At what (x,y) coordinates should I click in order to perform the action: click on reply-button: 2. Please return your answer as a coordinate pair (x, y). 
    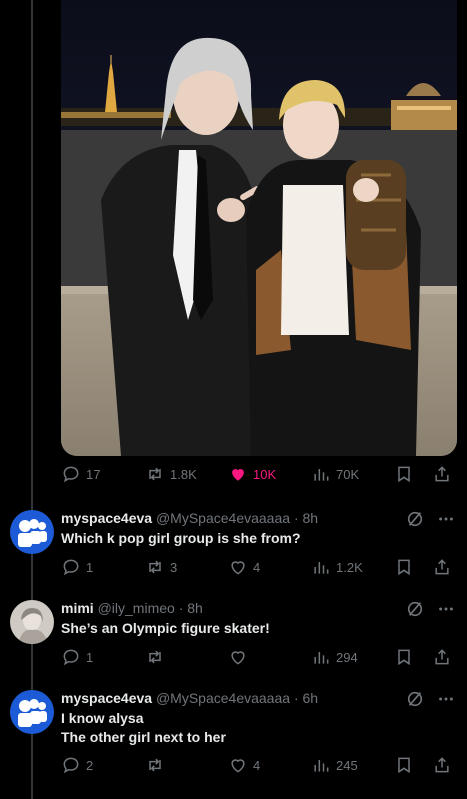
    Looking at the image, I should click on (77, 765).